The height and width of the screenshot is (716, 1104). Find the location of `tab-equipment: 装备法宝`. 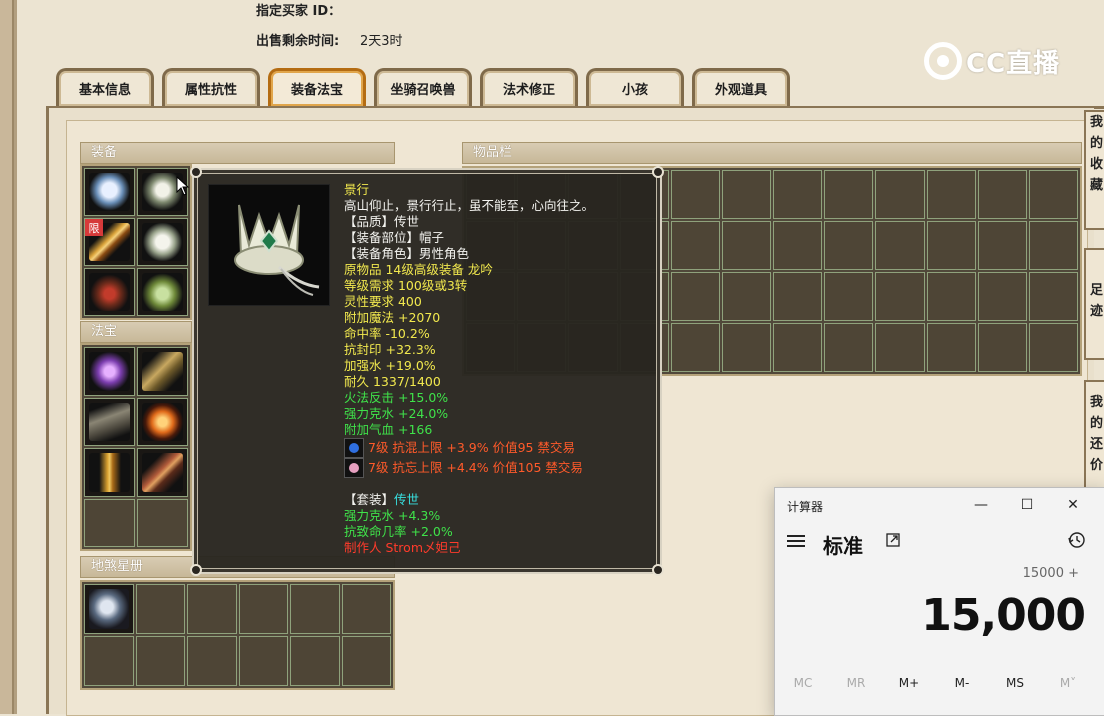

tab-equipment: 装备法宝 is located at coordinates (317, 87).